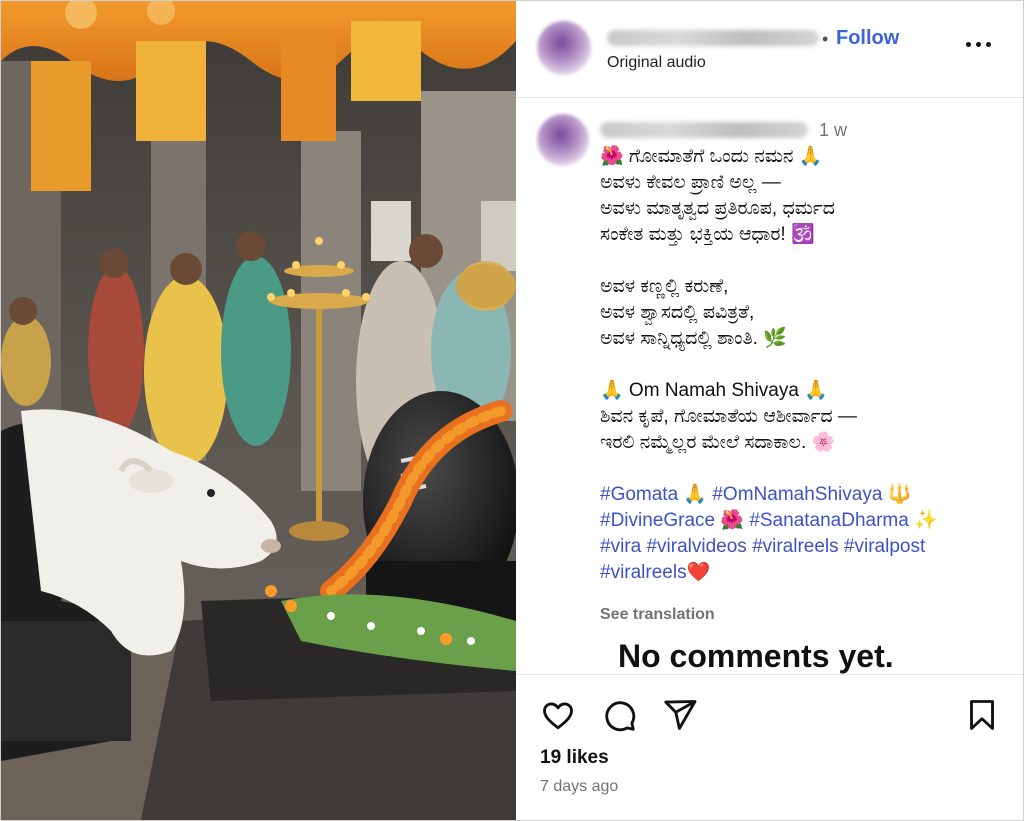  Describe the element at coordinates (714, 390) in the screenshot. I see `caption-line: 🙏 Om Namah Shivaya 🙏` at that location.